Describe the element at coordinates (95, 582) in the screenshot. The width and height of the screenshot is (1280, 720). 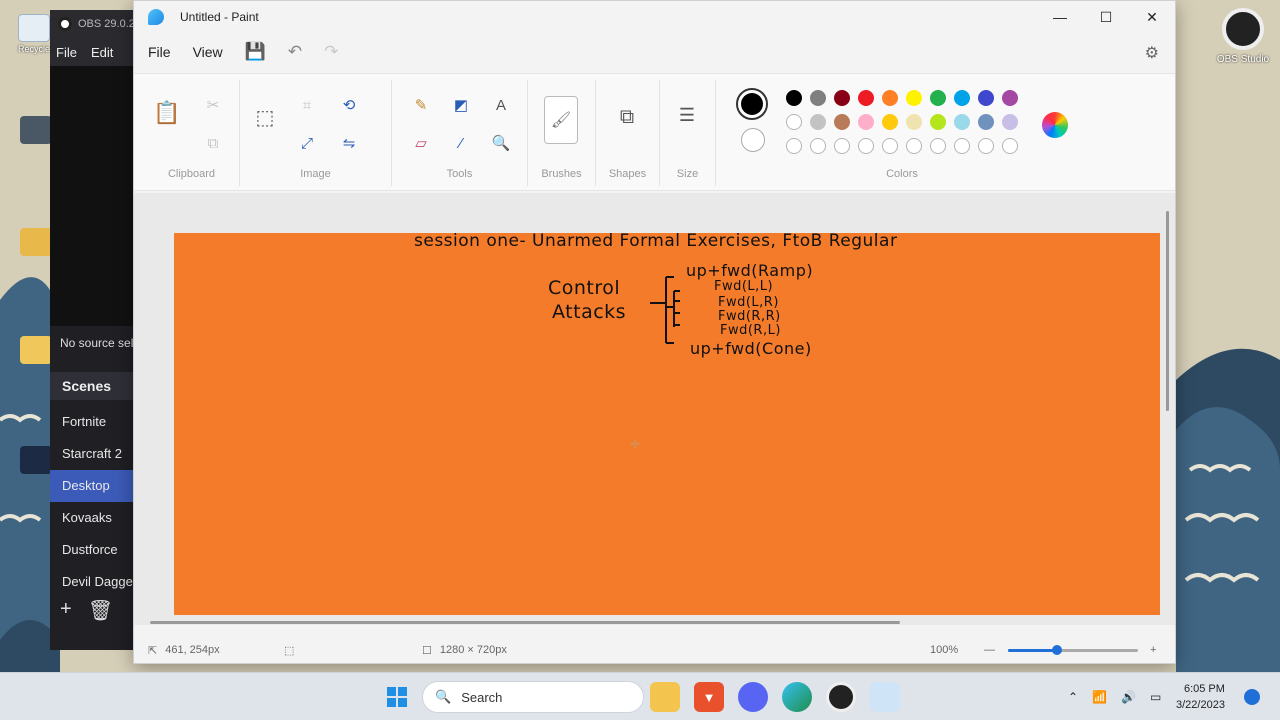
I see `obs-scene-item: Devil Daggers` at that location.